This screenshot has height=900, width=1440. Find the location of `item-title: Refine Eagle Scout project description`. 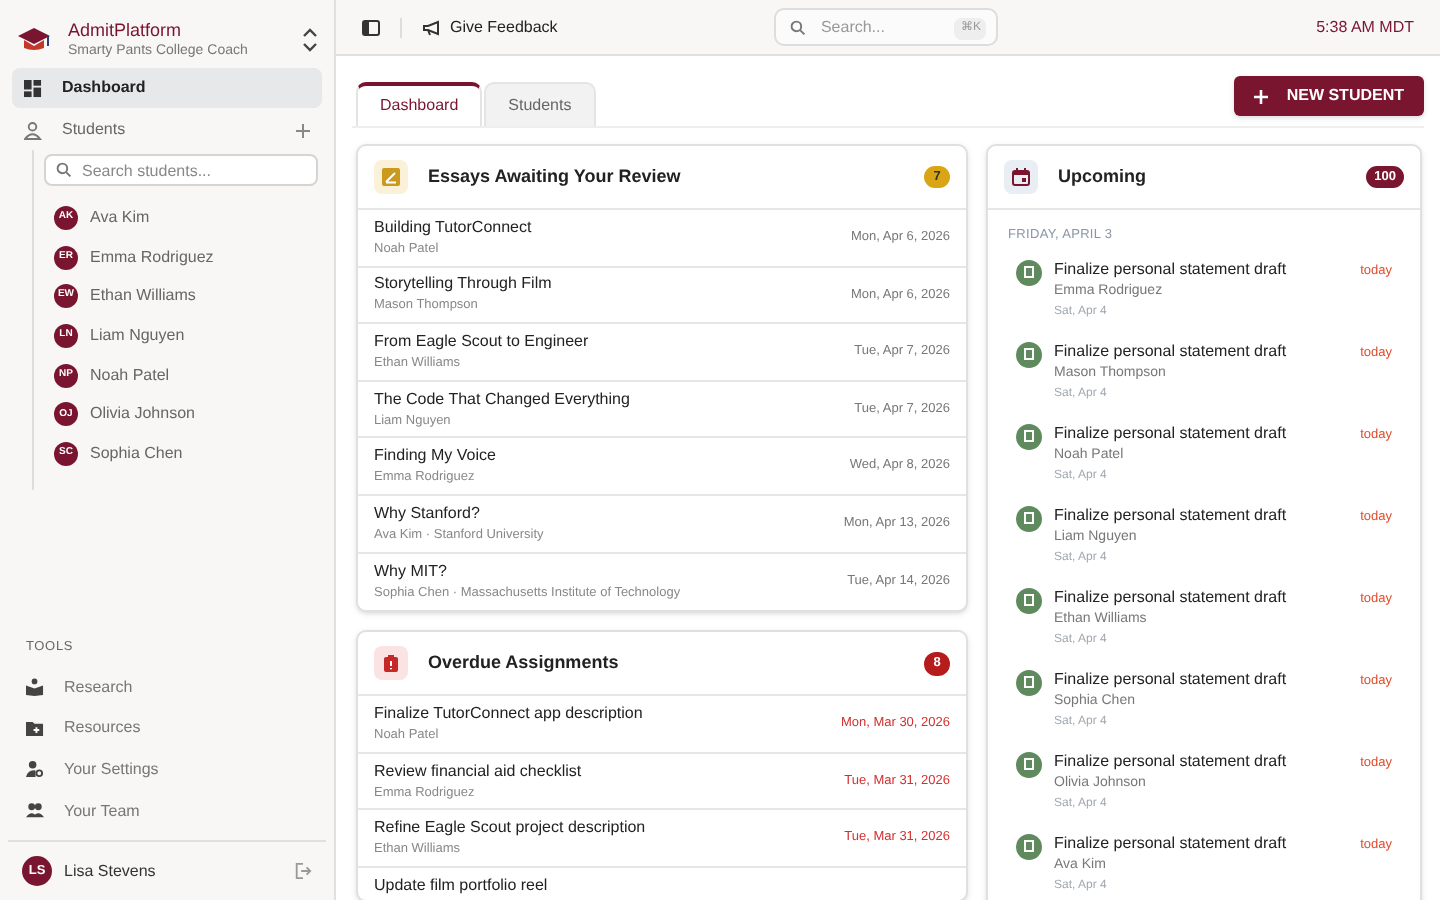

item-title: Refine Eagle Scout project description is located at coordinates (609, 827).